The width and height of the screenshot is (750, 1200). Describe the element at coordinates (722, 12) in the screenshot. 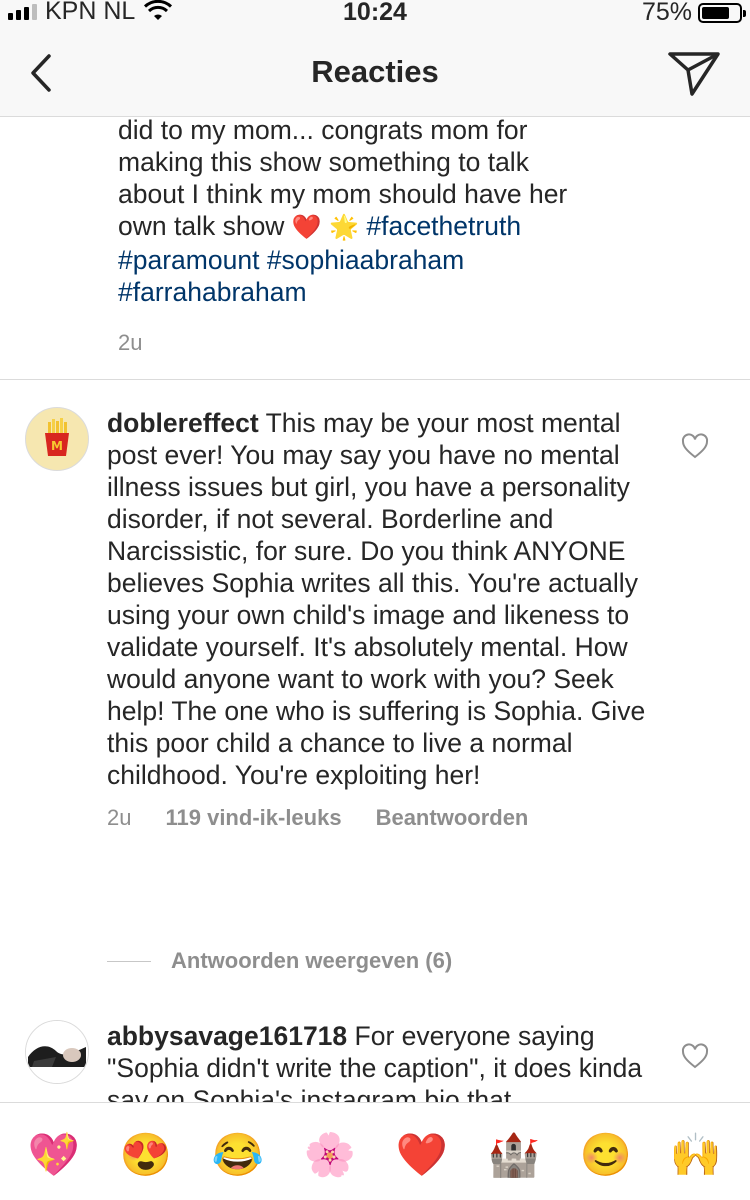

I see `battery-icon` at that location.